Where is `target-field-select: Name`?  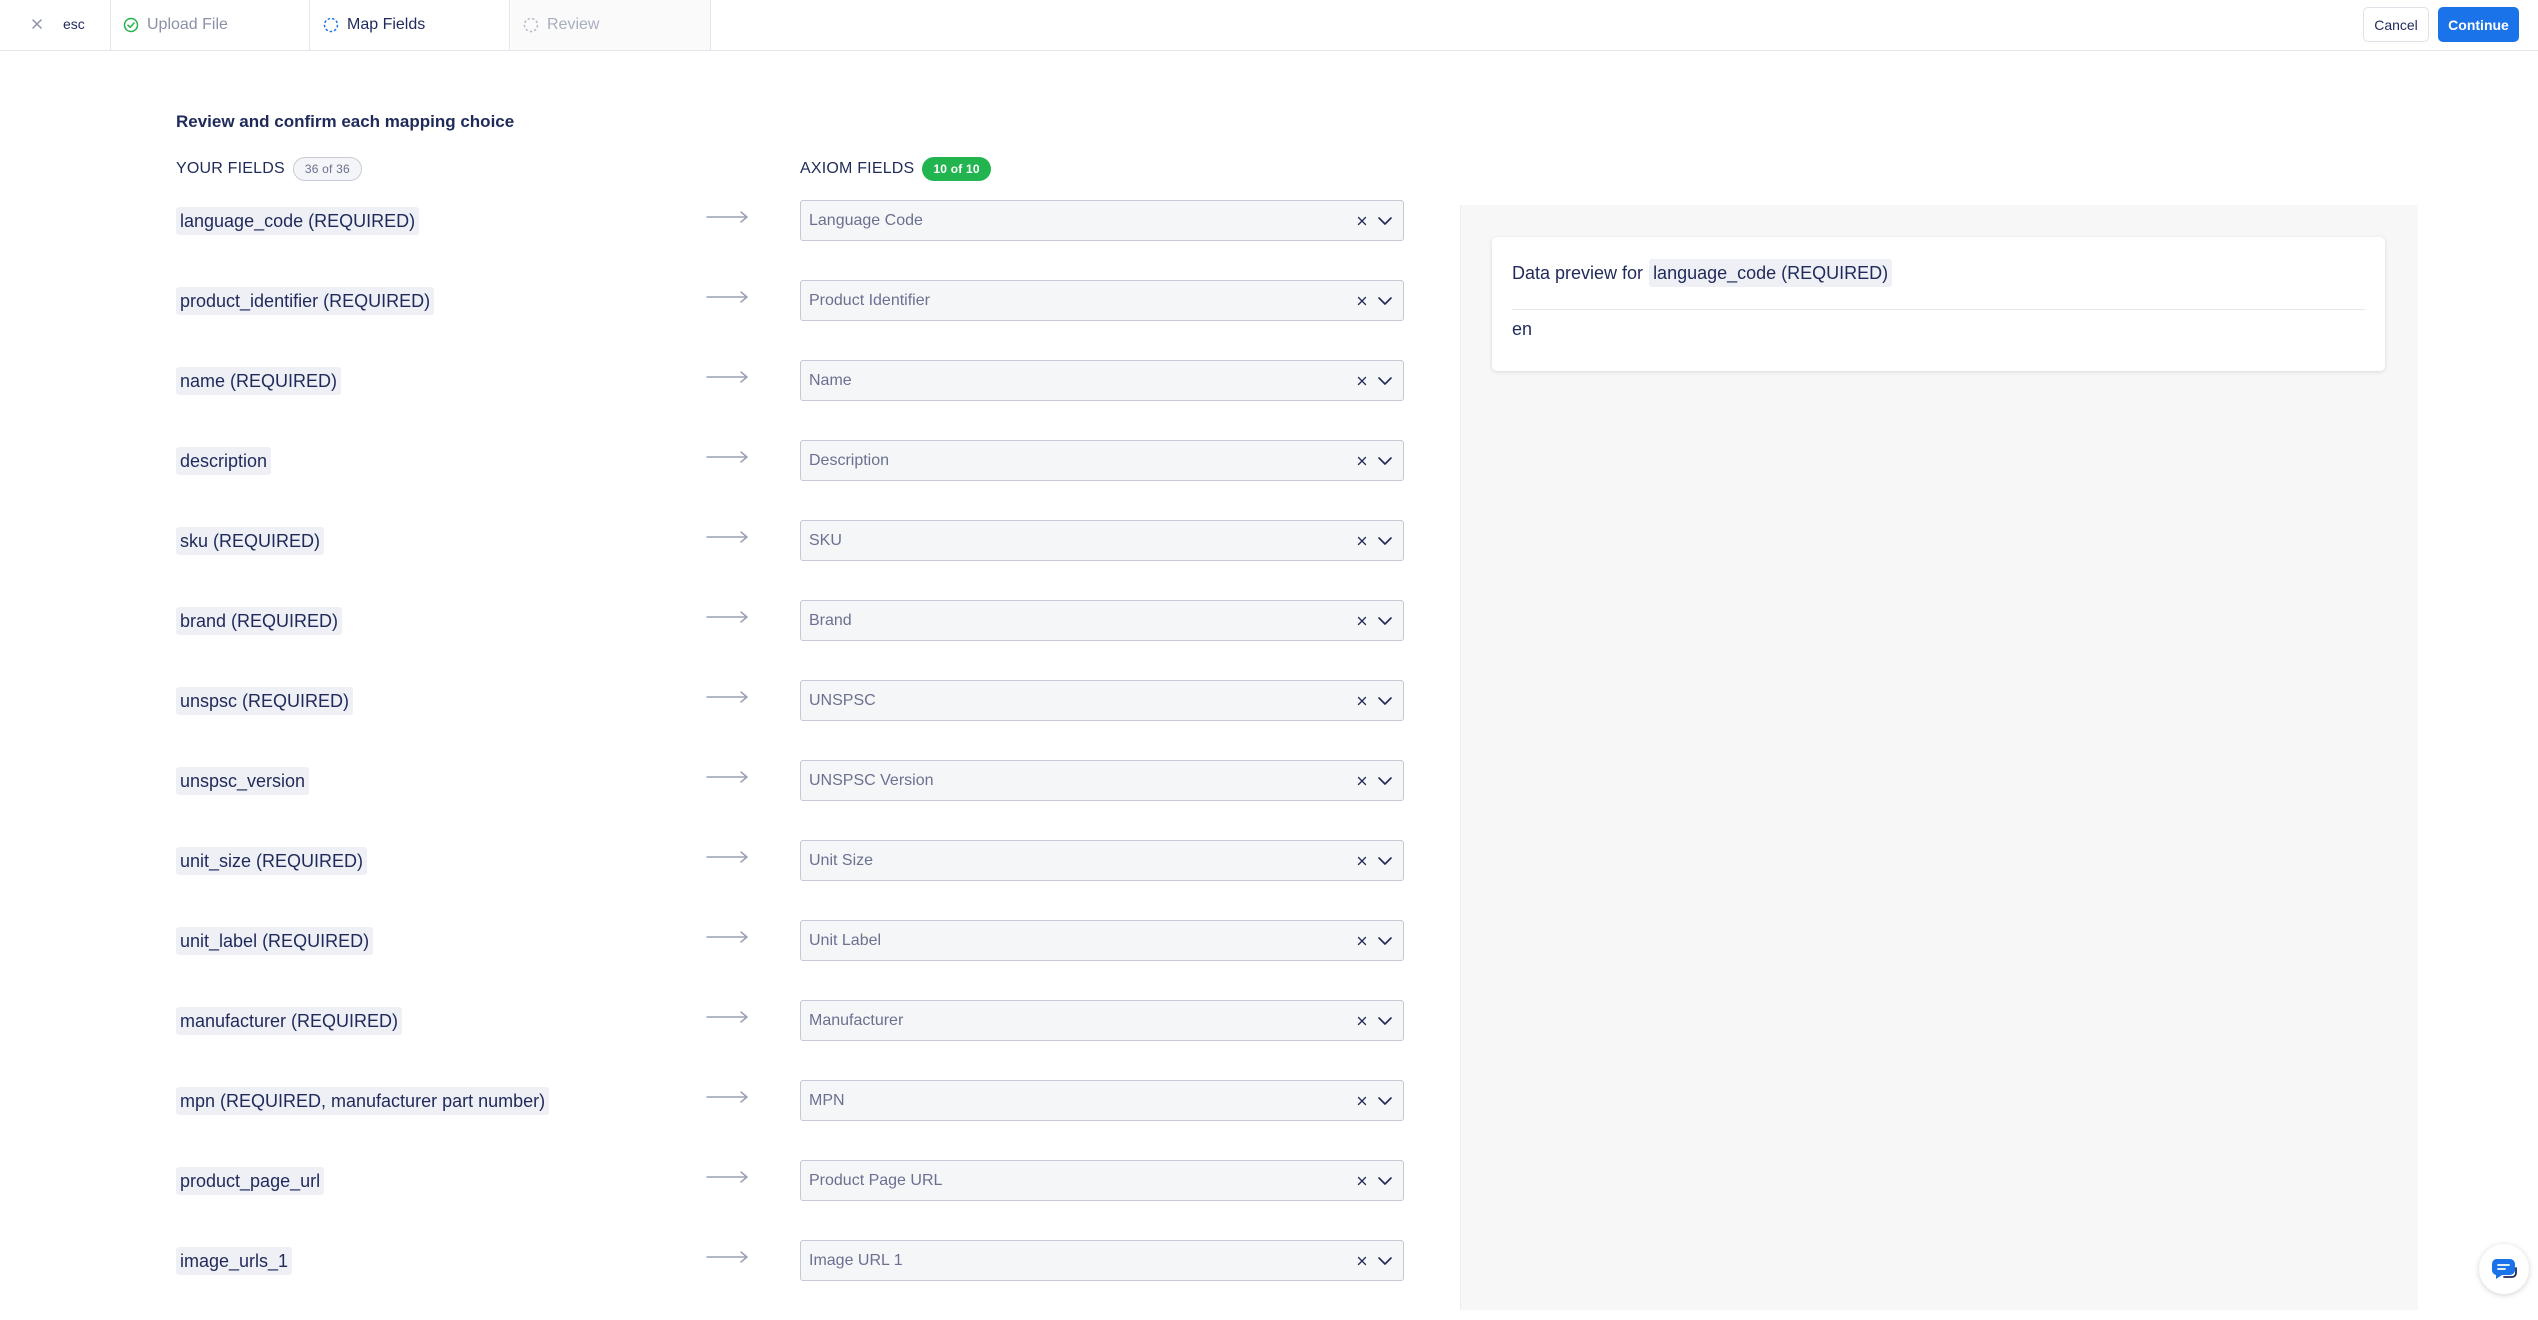 target-field-select: Name is located at coordinates (1102, 380).